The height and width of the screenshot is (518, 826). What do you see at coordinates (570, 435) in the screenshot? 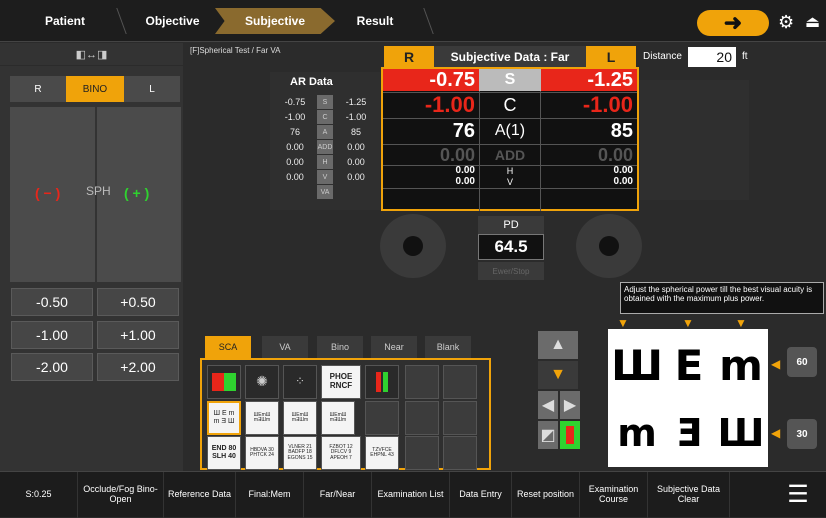
I see `redgreen-filter-button` at bounding box center [570, 435].